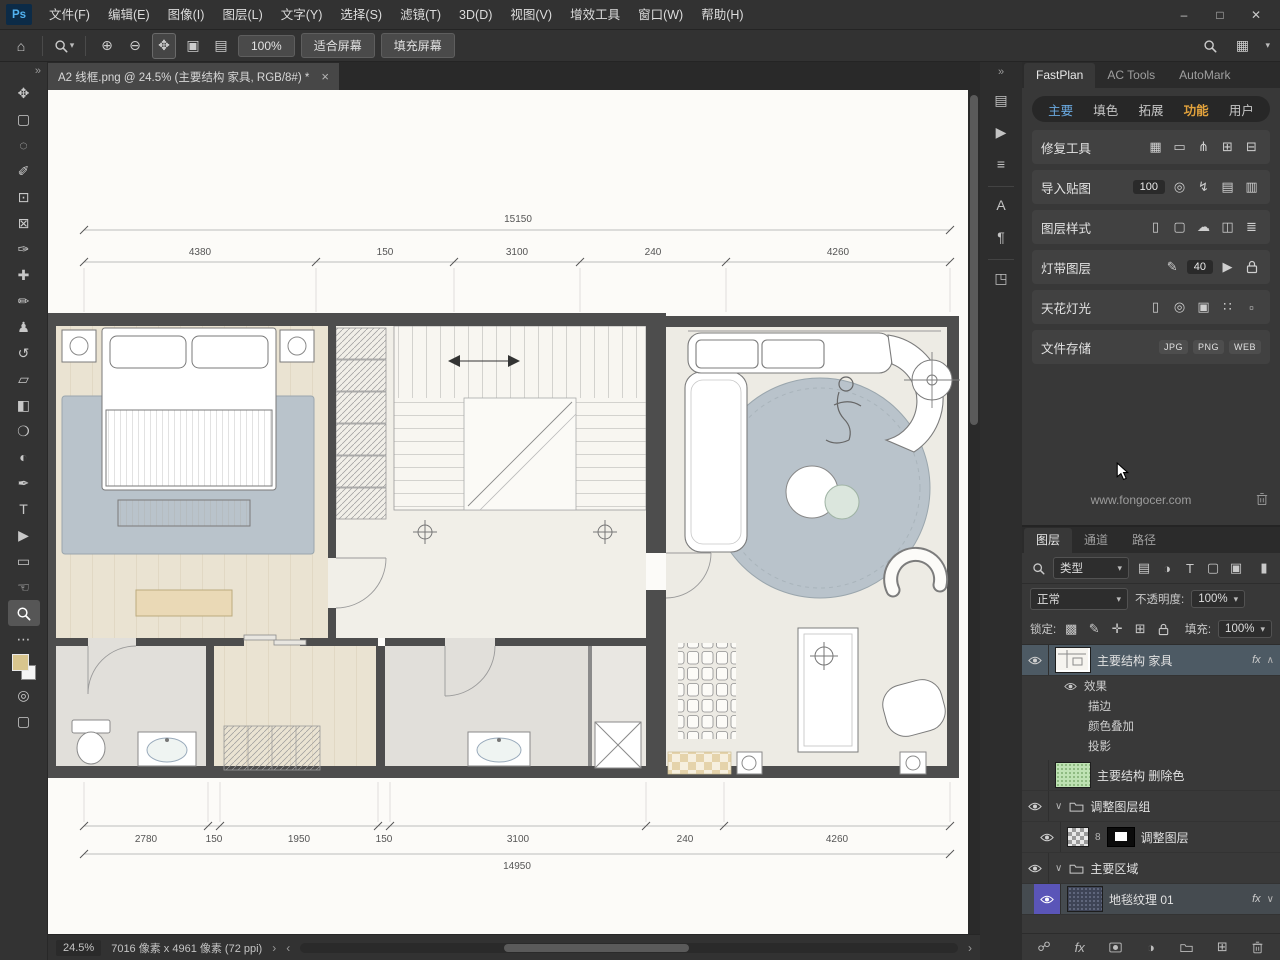  I want to click on move-tool: ✥, so click(24, 93).